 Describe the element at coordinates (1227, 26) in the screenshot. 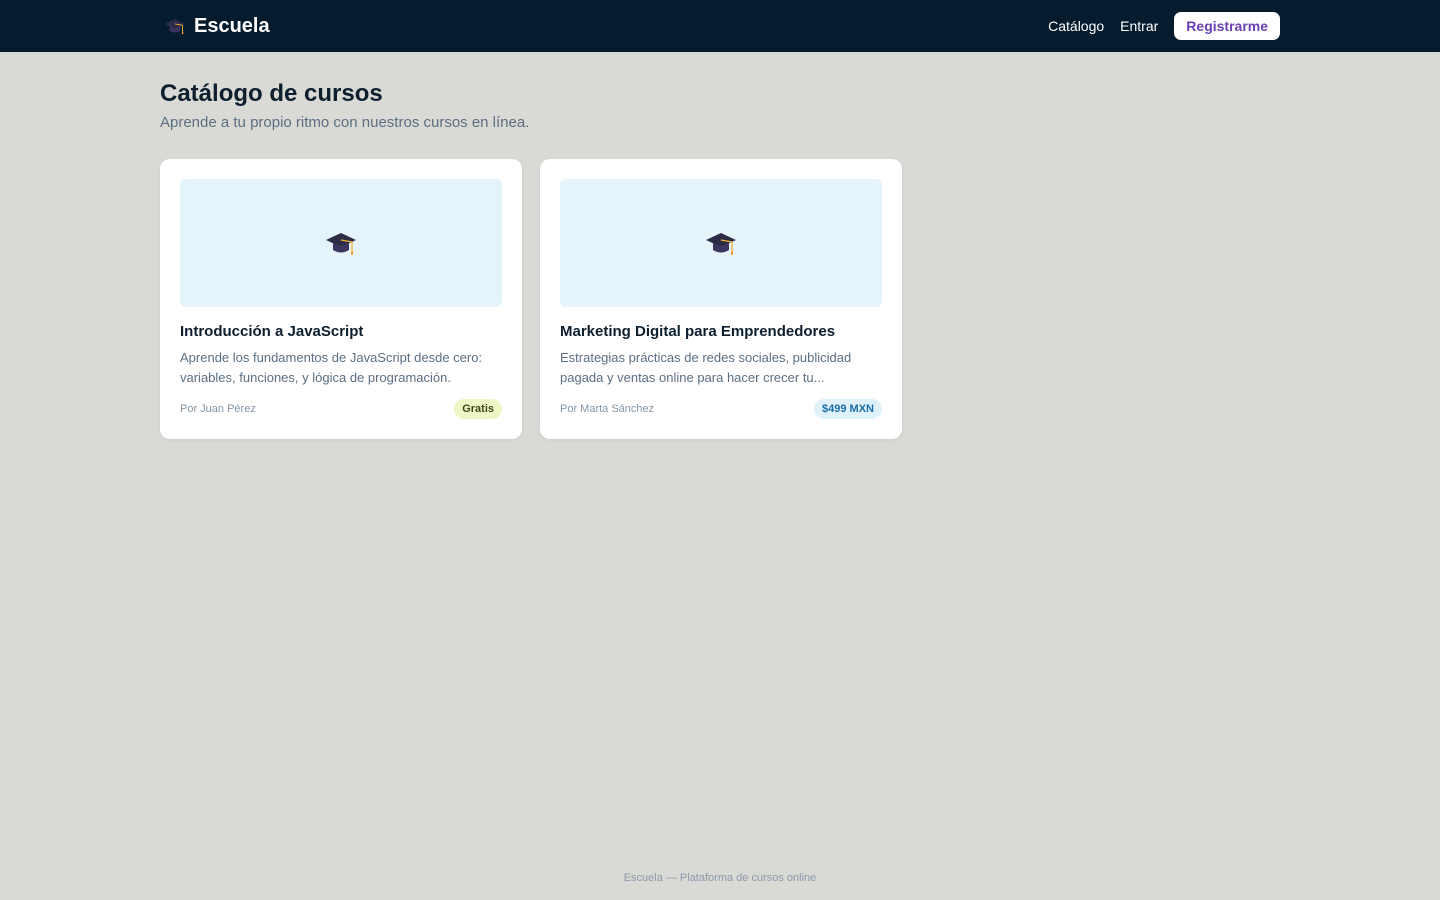

I see `register-button: Registrarme` at that location.